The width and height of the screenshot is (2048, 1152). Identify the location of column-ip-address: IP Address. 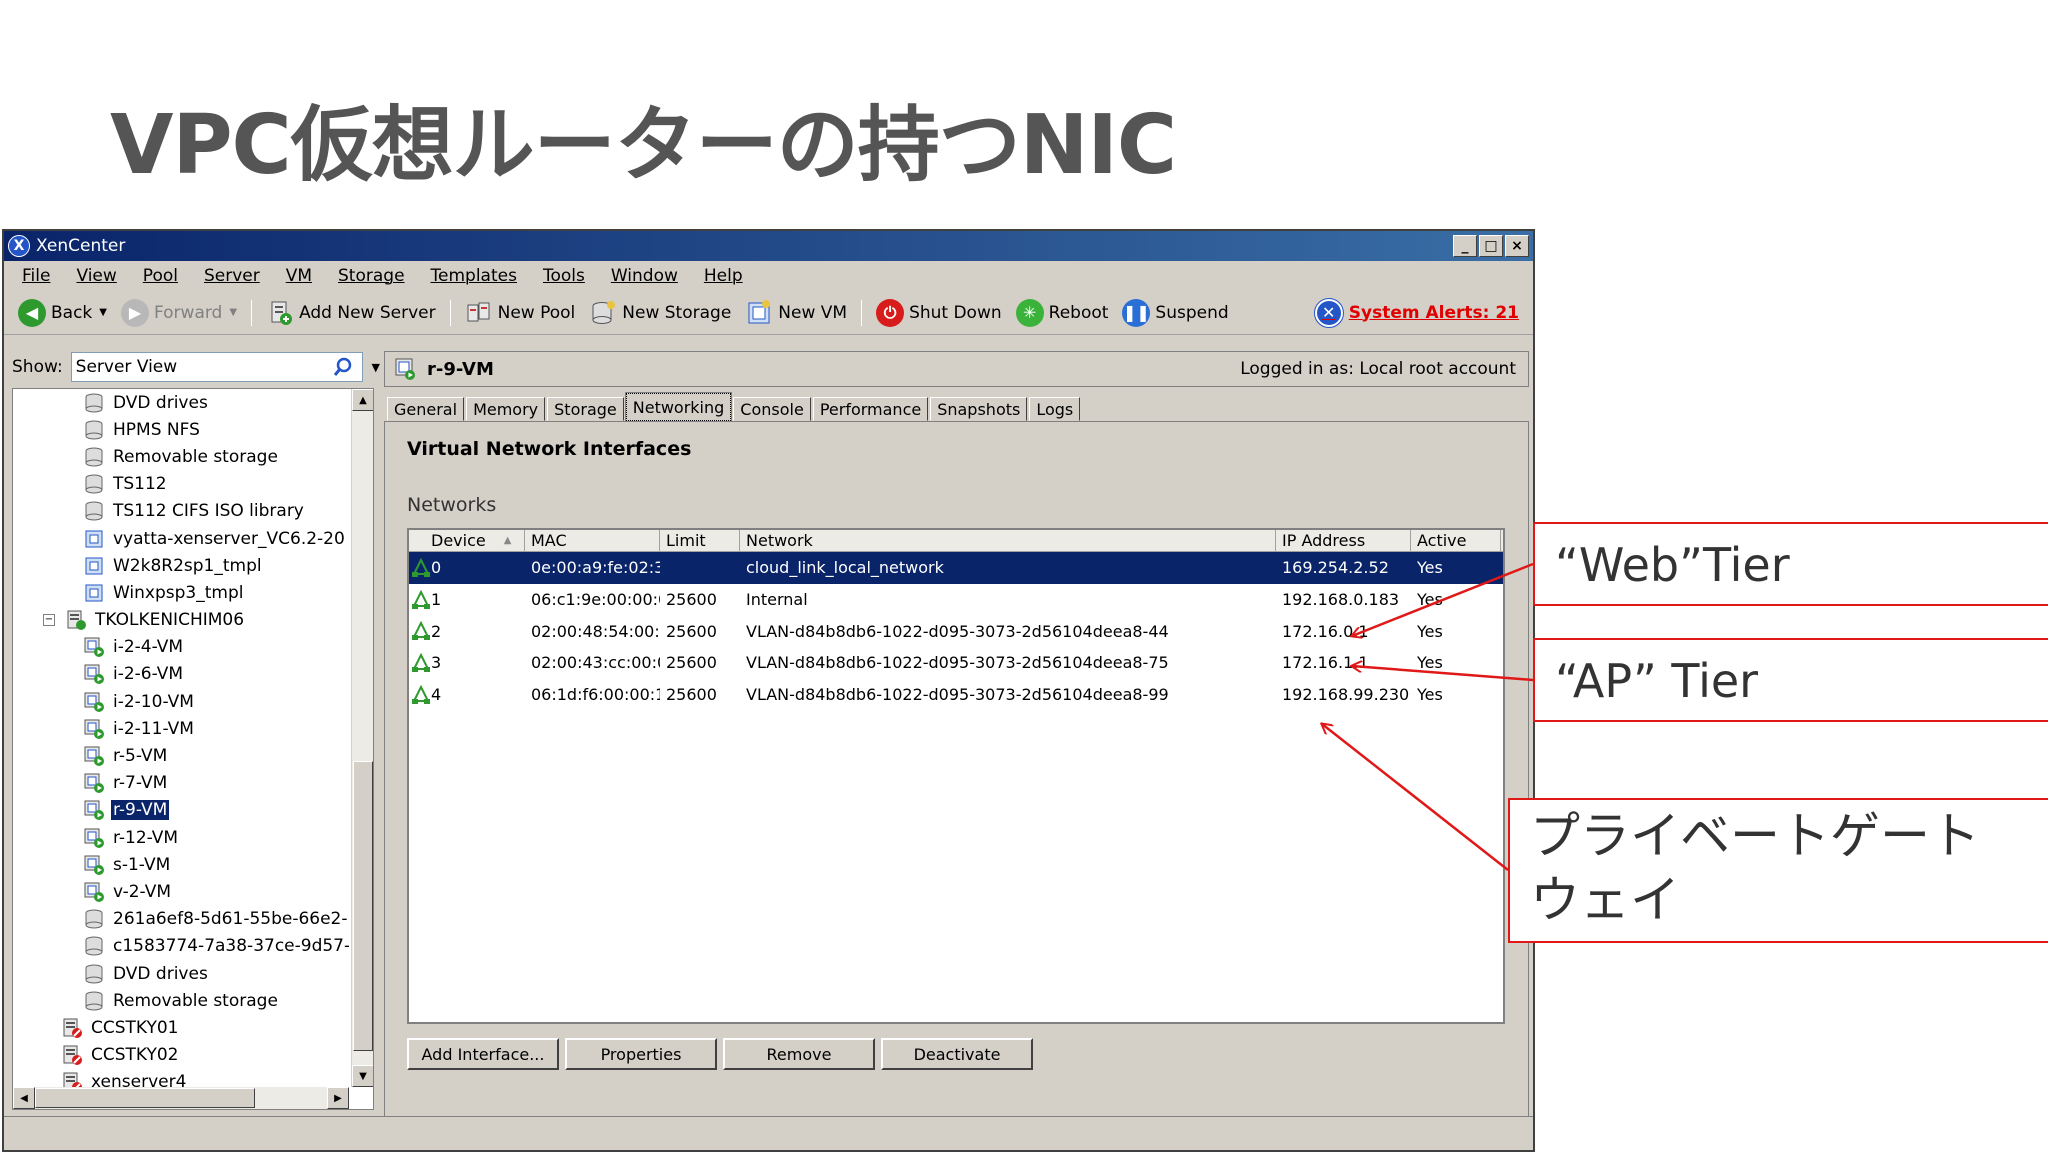
(1343, 540).